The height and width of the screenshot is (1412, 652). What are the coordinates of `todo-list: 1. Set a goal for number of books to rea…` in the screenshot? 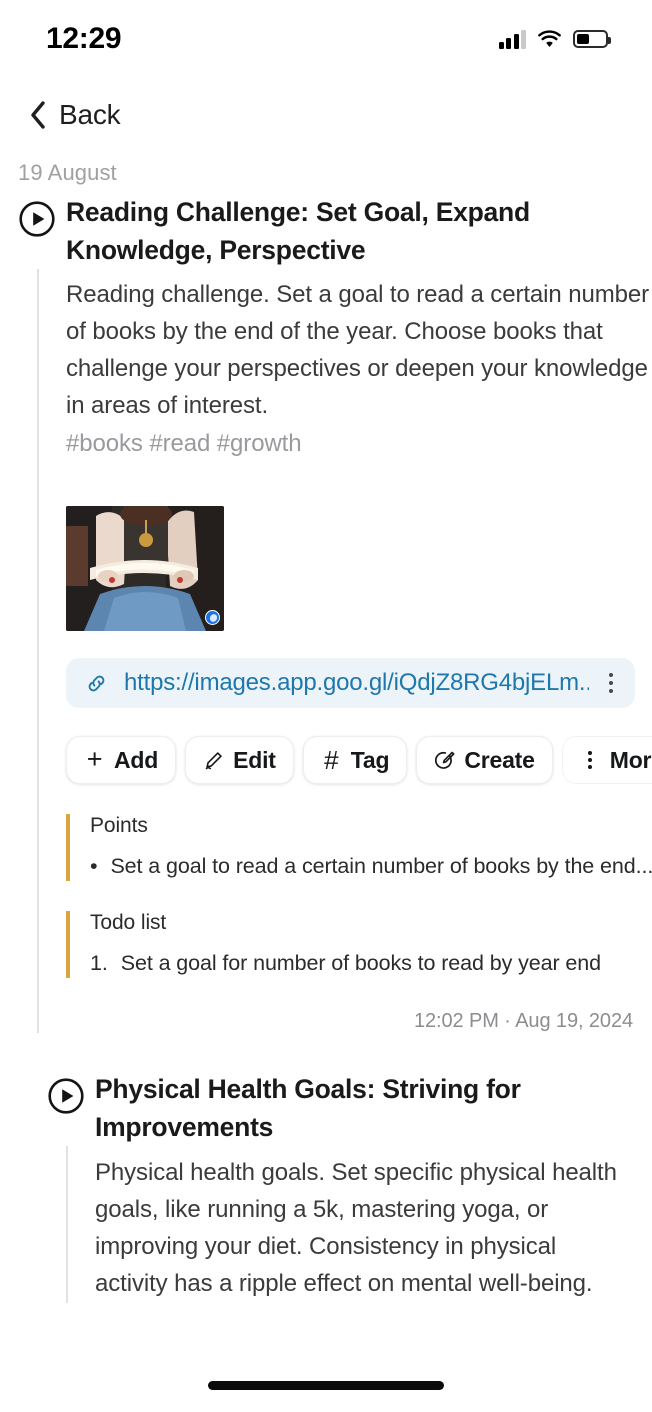 It's located at (371, 963).